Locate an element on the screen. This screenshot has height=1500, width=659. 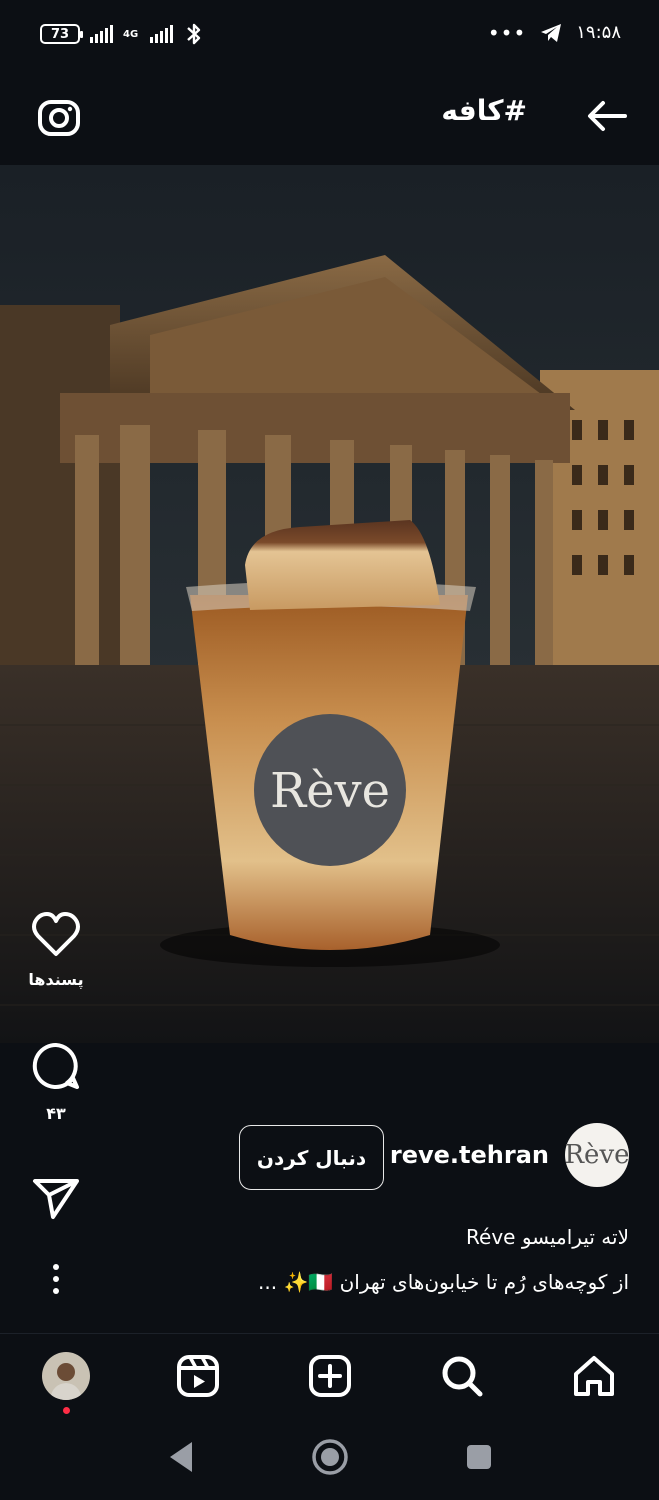
battery-indicator: 73 is located at coordinates (61, 34).